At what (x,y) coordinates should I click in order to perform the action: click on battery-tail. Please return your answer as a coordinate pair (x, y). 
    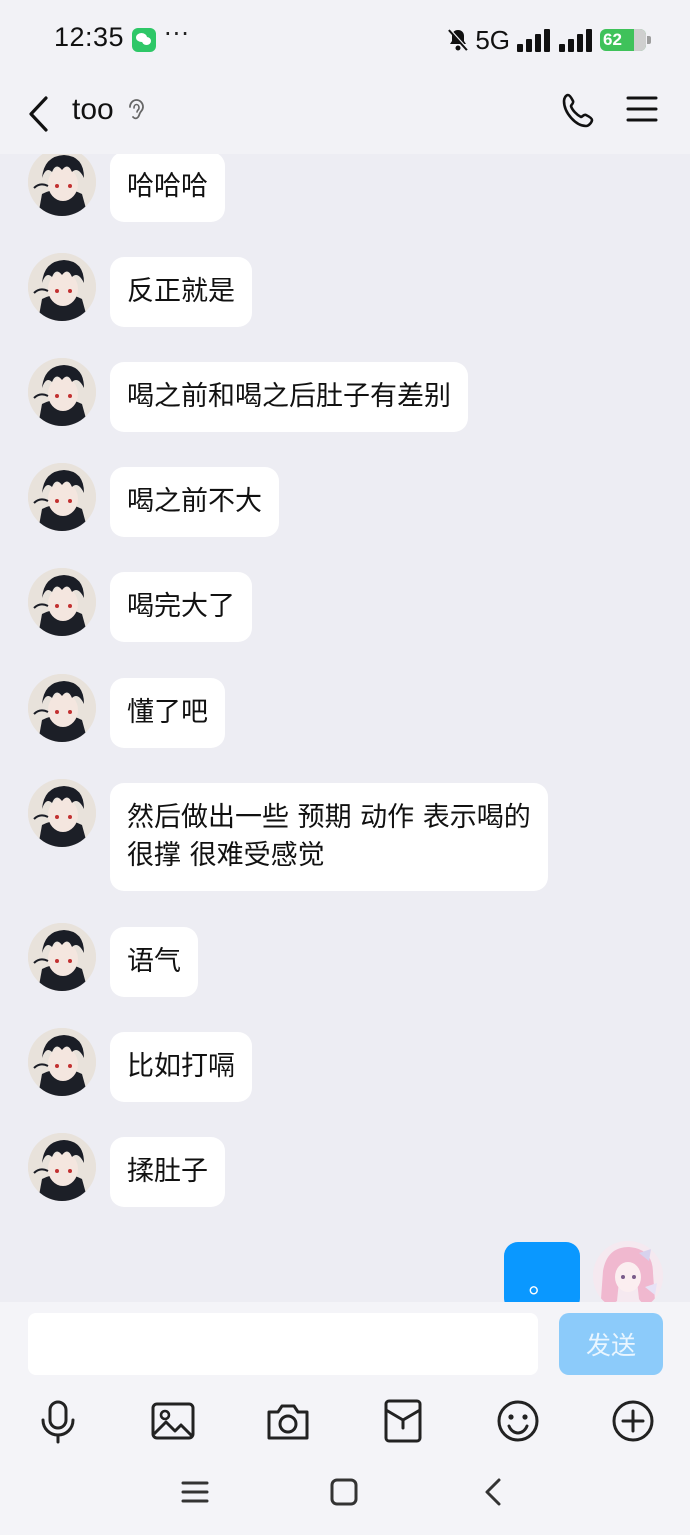
    Looking at the image, I should click on (649, 40).